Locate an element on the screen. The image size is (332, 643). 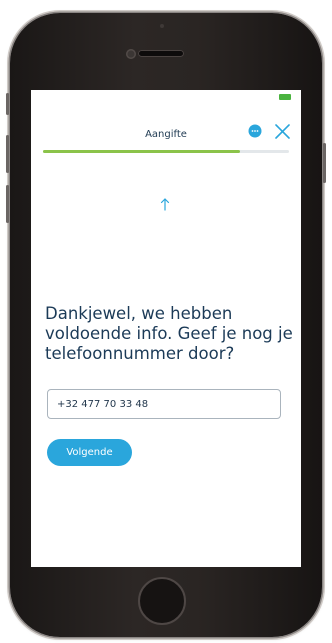
chat-bubble-icon is located at coordinates (255, 131).